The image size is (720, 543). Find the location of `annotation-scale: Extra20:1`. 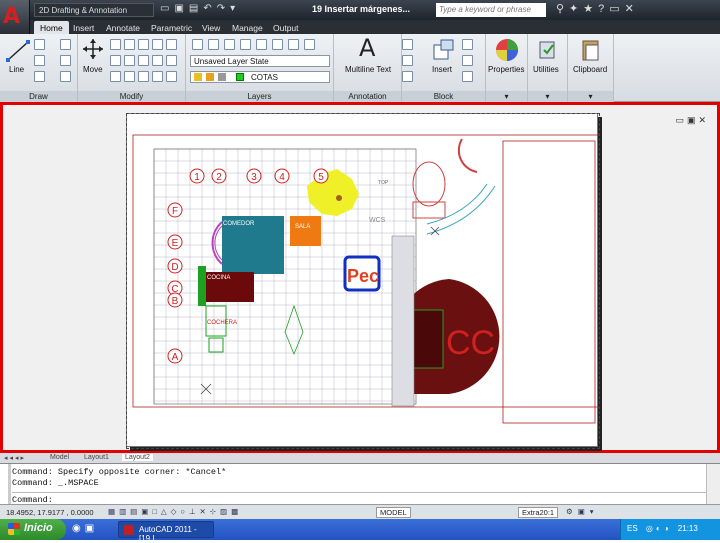

annotation-scale: Extra20:1 is located at coordinates (538, 512).